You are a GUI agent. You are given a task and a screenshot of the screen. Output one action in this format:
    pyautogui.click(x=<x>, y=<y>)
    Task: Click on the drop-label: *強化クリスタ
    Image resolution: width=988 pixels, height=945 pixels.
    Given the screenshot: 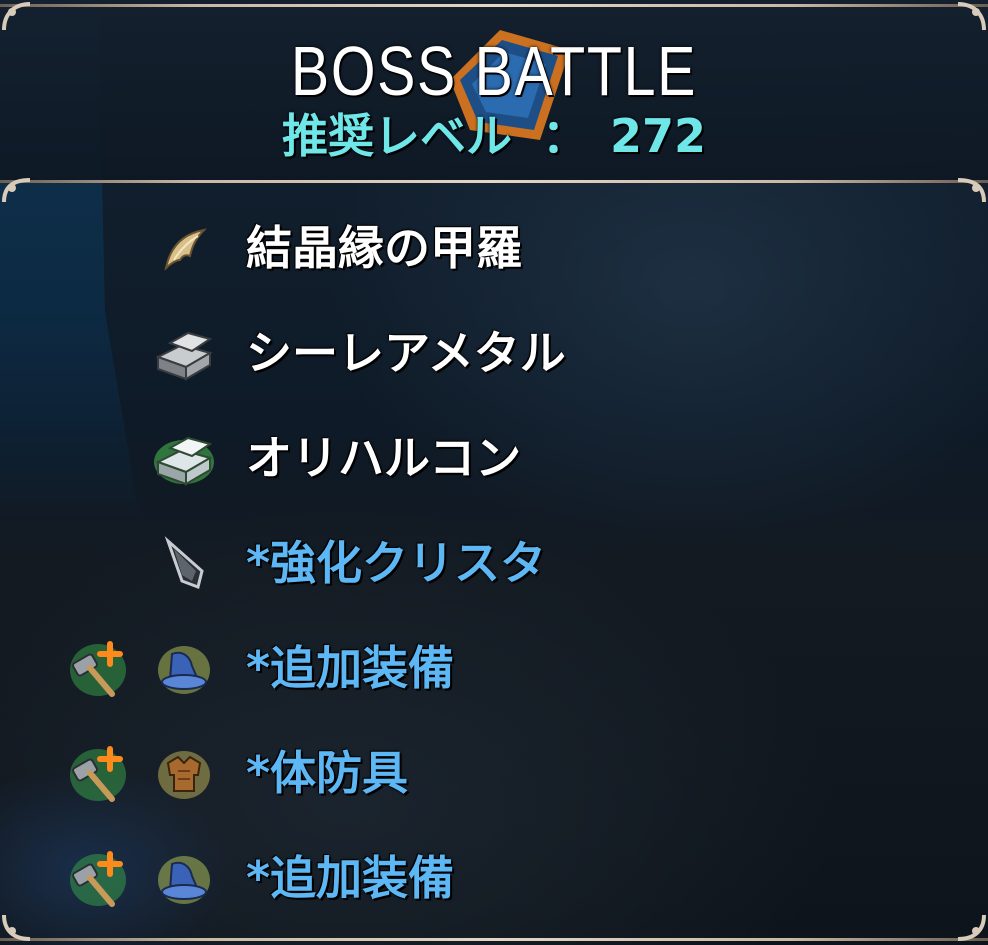 What is the action you would take?
    pyautogui.click(x=396, y=563)
    